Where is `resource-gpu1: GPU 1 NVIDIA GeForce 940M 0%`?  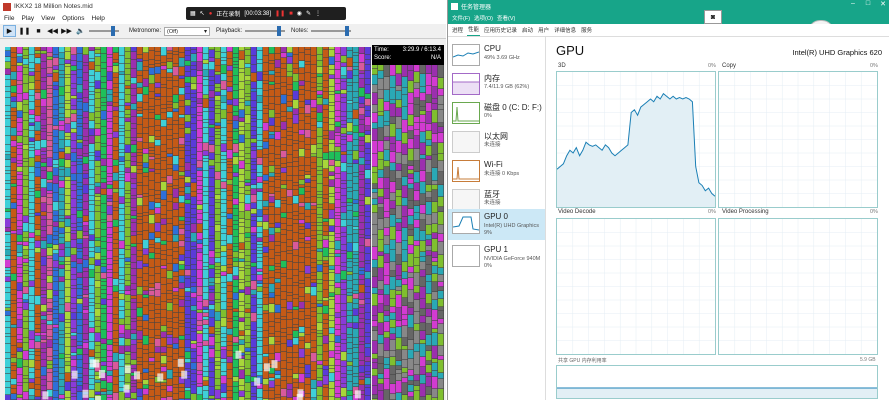 resource-gpu1: GPU 1 NVIDIA GeForce 940M 0% is located at coordinates (496, 257).